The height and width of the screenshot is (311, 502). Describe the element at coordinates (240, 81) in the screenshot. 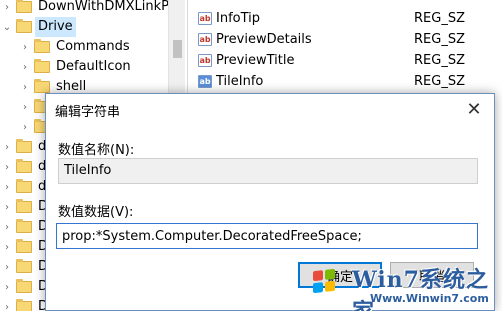

I see `value-name: TileInfo` at that location.